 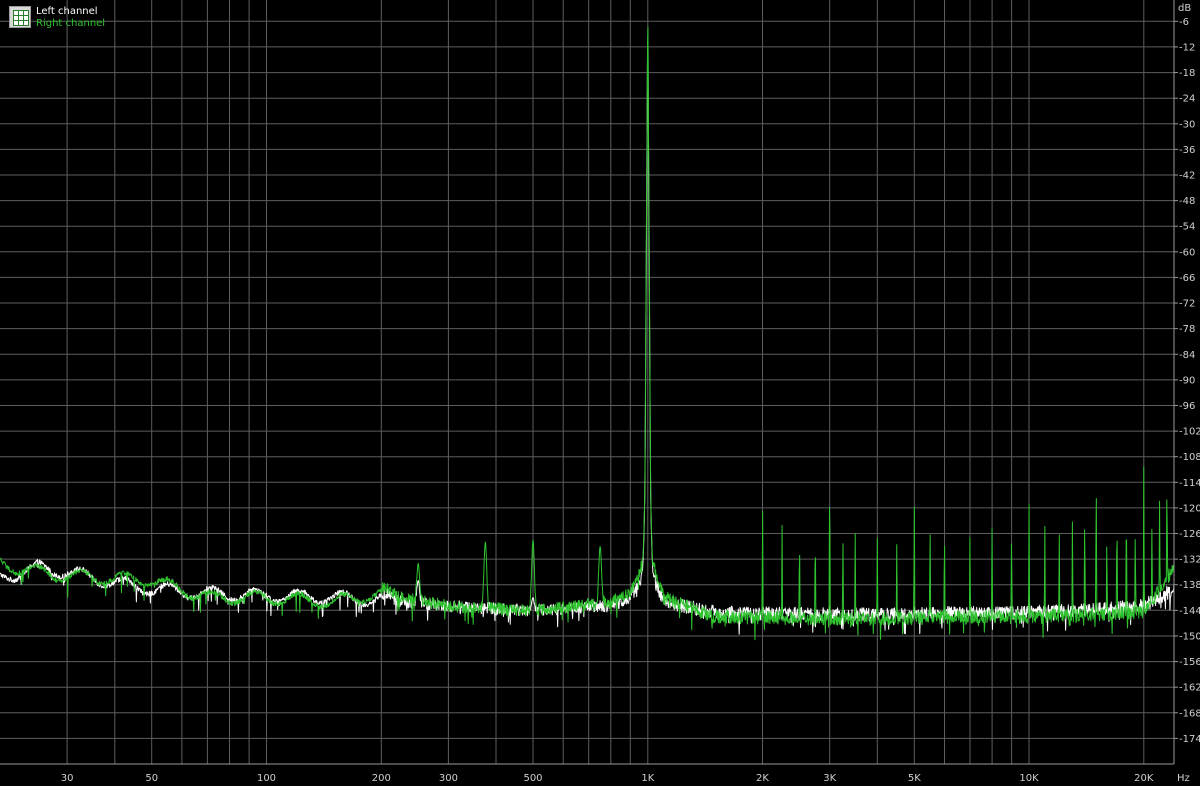 What do you see at coordinates (1189, 739) in the screenshot?
I see `y-tick-label: -174` at bounding box center [1189, 739].